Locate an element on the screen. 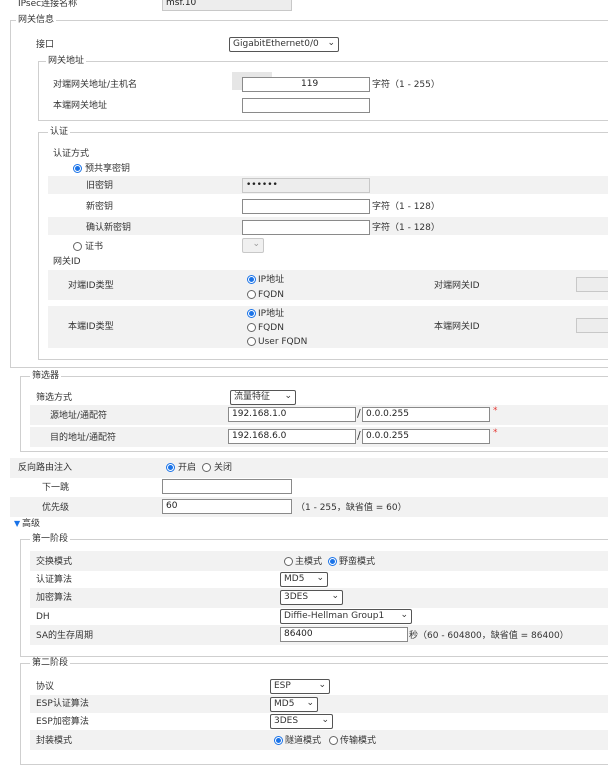  enc-alg-label: 加密算法 is located at coordinates (54, 598).